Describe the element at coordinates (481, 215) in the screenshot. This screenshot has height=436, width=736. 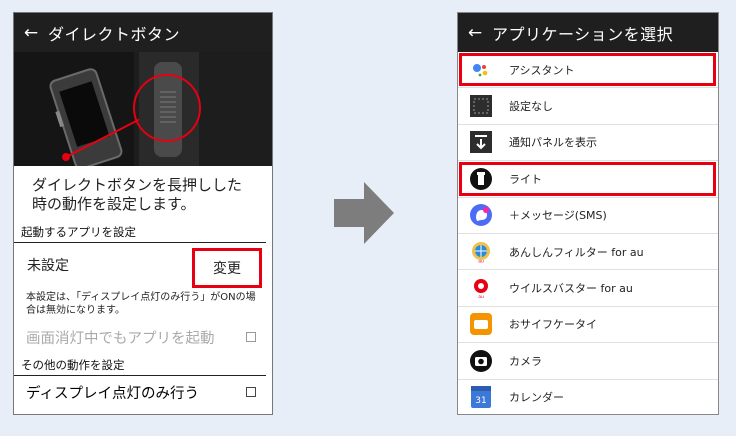
I see `message-icon` at that location.